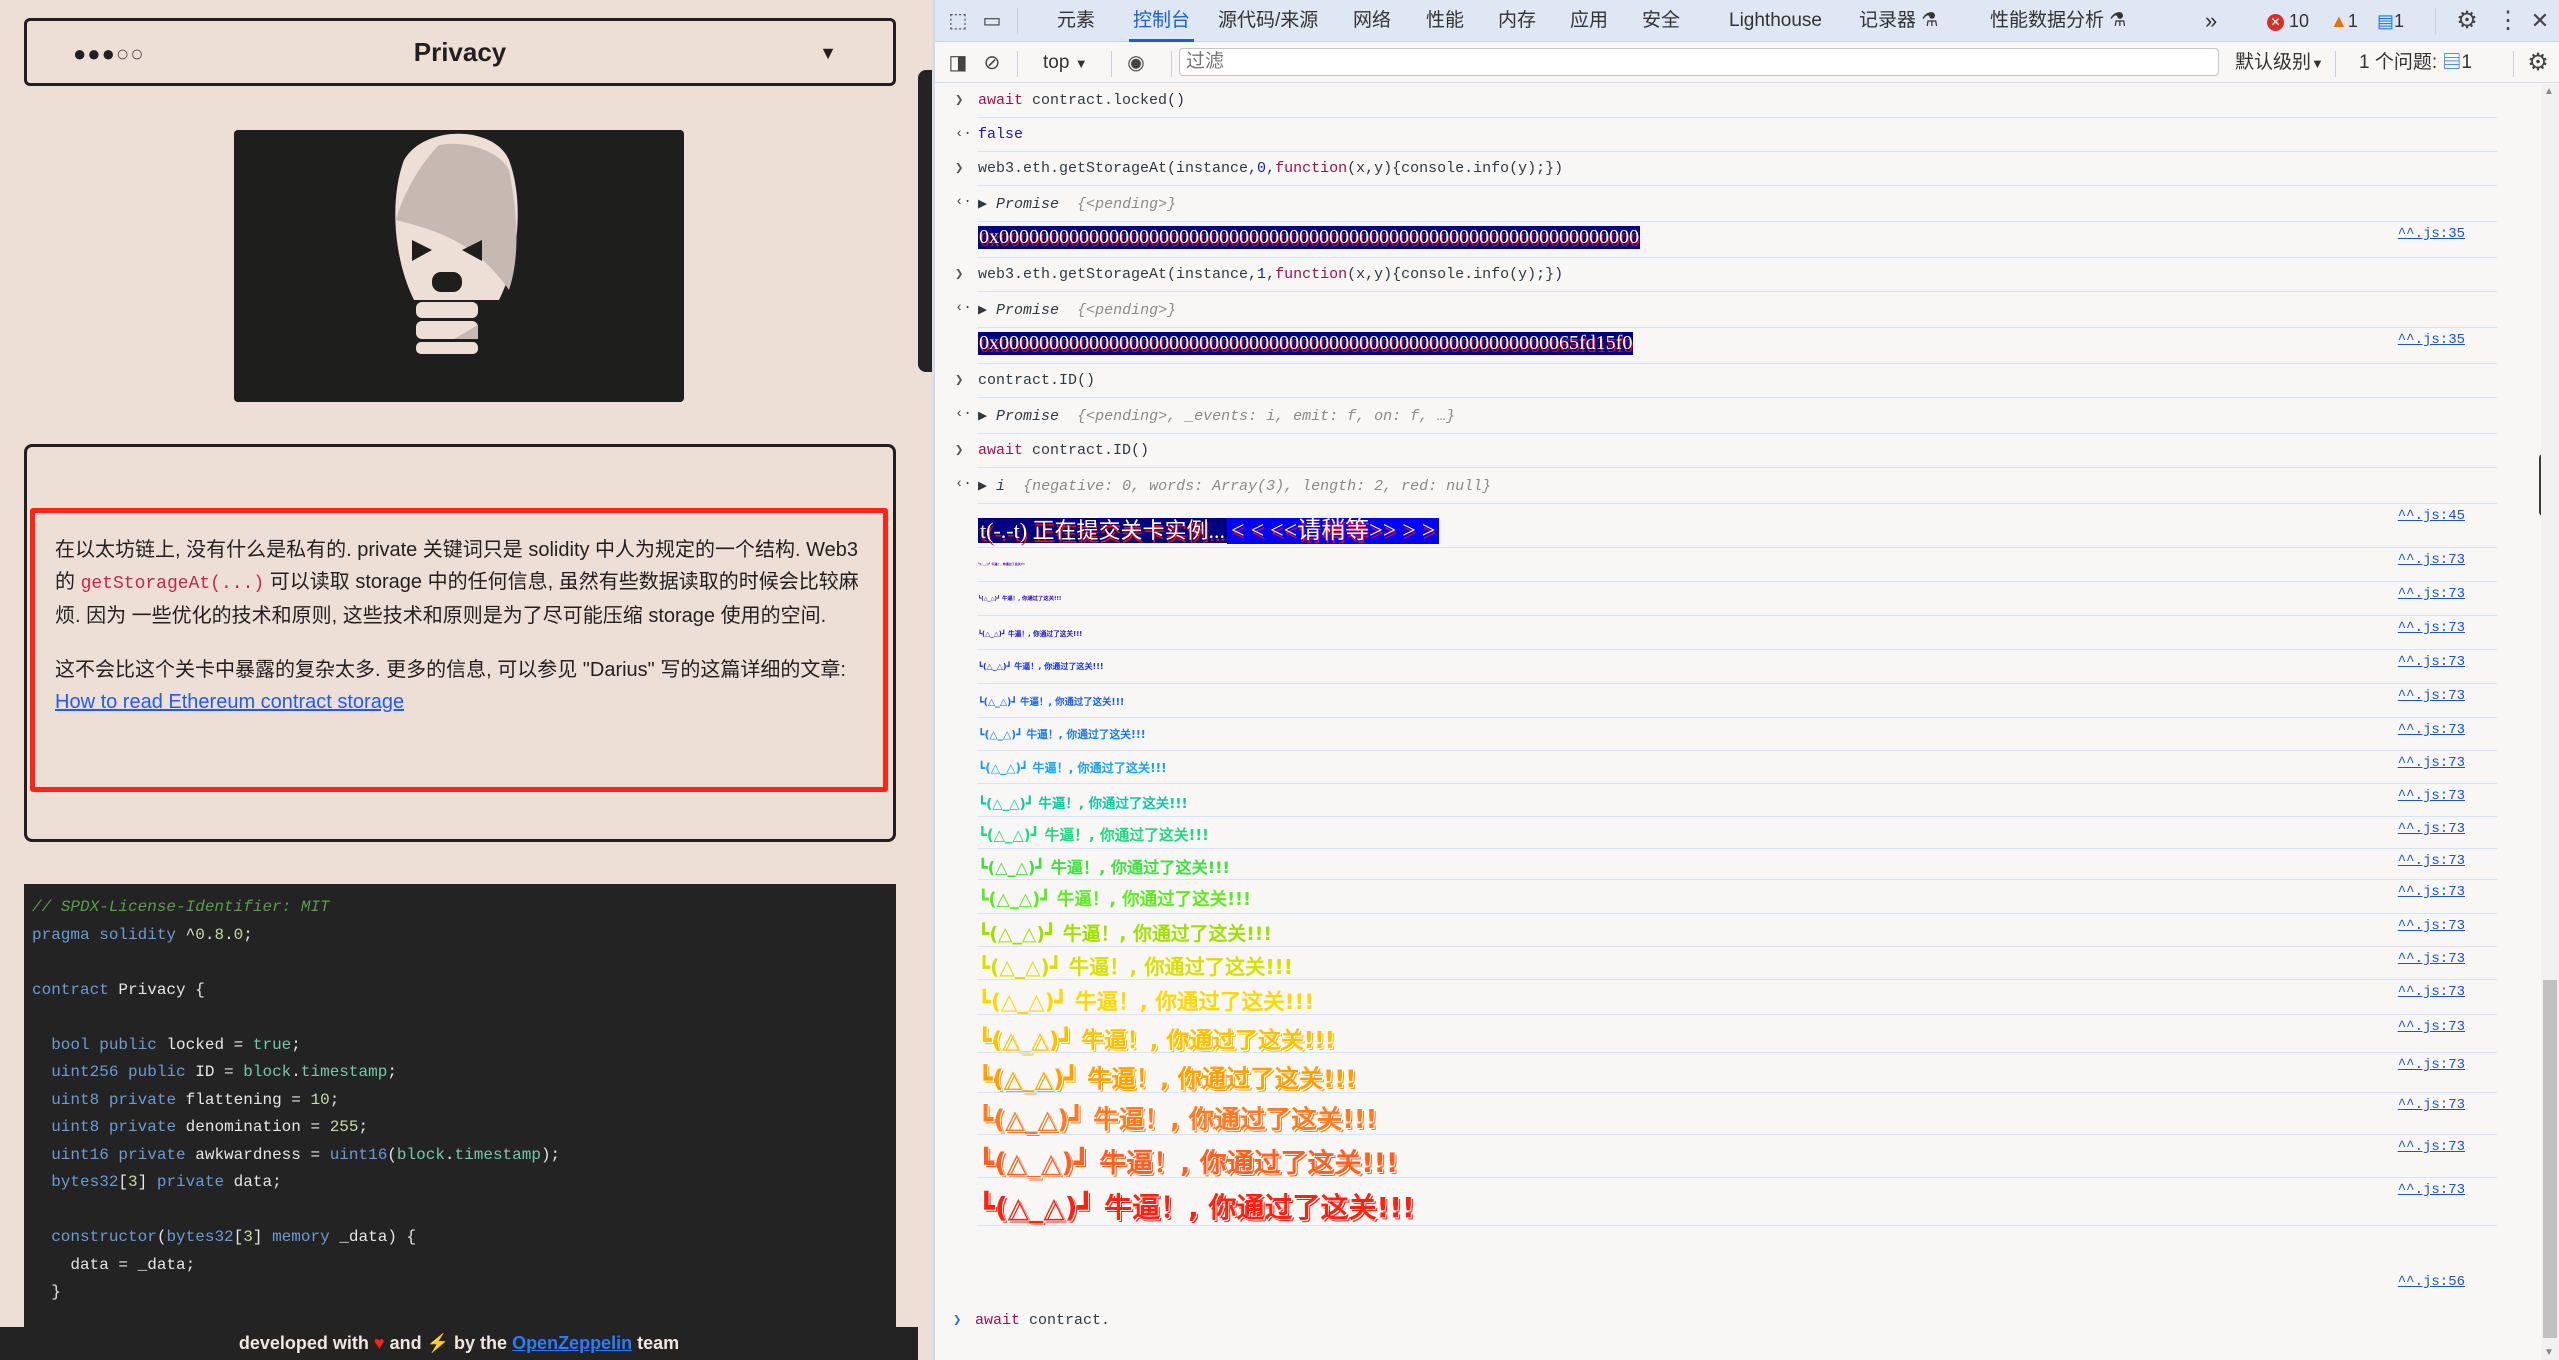  What do you see at coordinates (1898, 21) in the screenshot?
I see `tab-recorder: 记录器 ⚗` at bounding box center [1898, 21].